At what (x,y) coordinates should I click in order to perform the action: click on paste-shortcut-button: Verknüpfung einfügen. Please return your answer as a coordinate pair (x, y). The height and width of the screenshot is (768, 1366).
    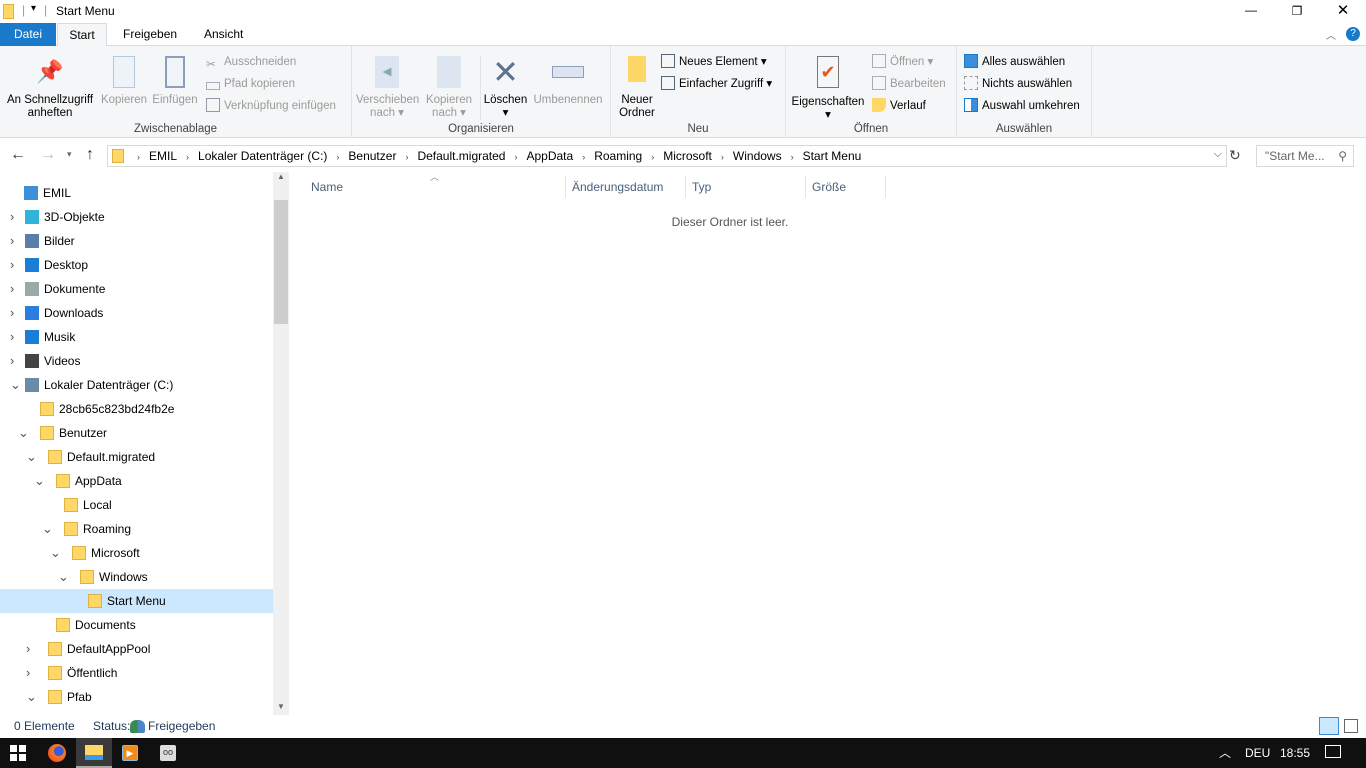
    Looking at the image, I should click on (271, 106).